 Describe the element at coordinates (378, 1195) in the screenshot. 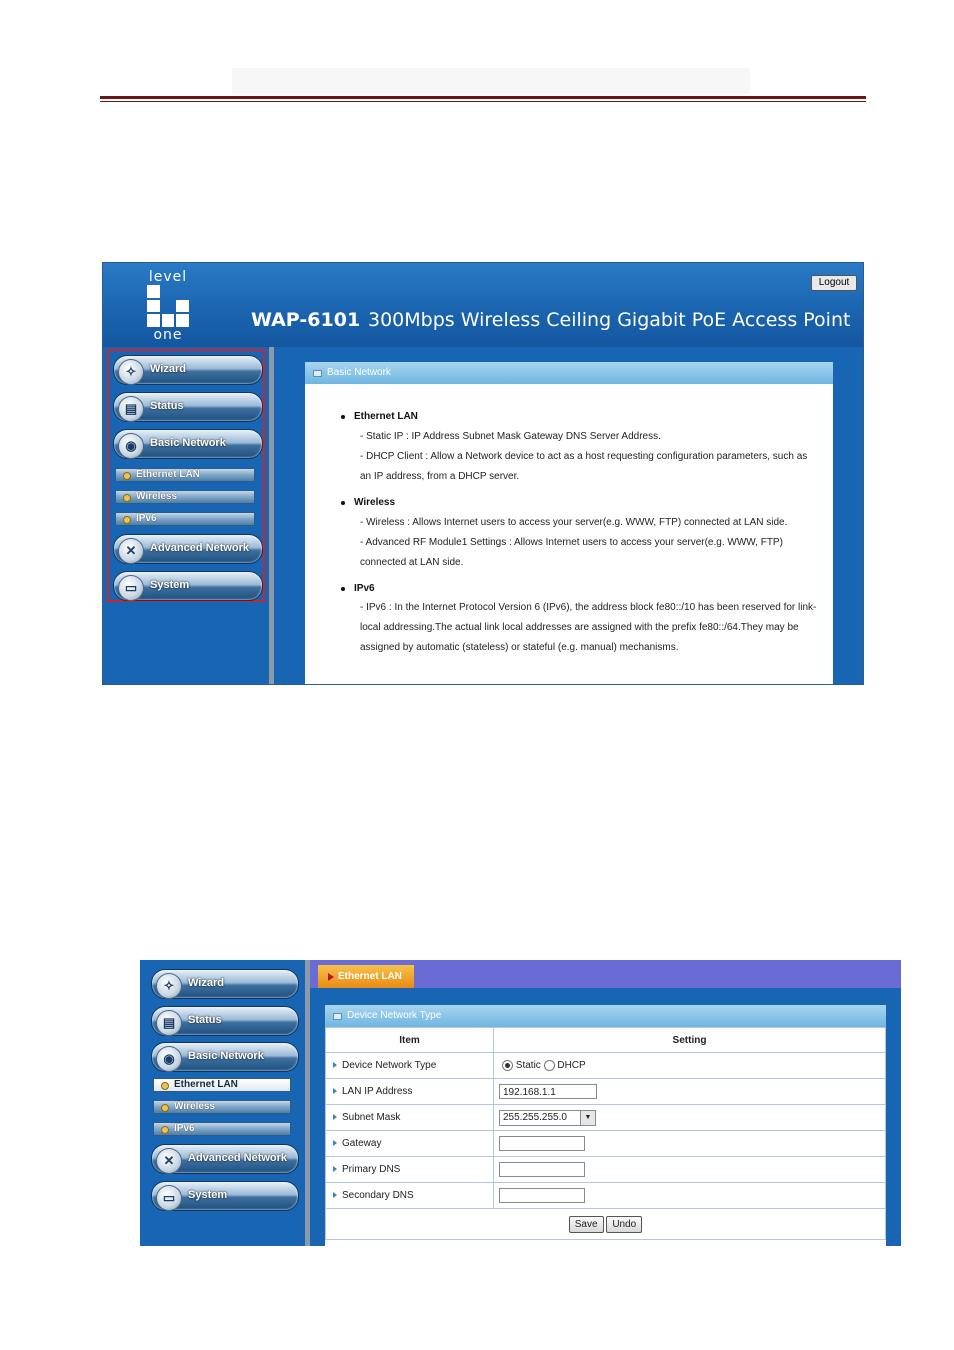

I see `row-label-text: Secondary DNS` at that location.